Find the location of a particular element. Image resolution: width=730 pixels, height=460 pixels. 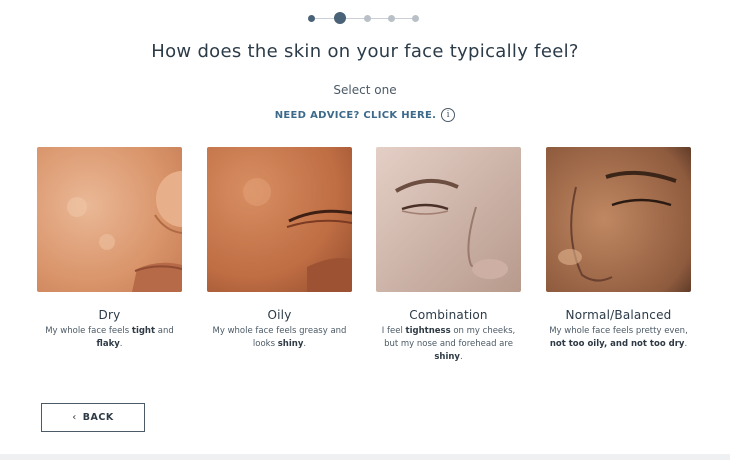

normal-skin-photo is located at coordinates (618, 219).